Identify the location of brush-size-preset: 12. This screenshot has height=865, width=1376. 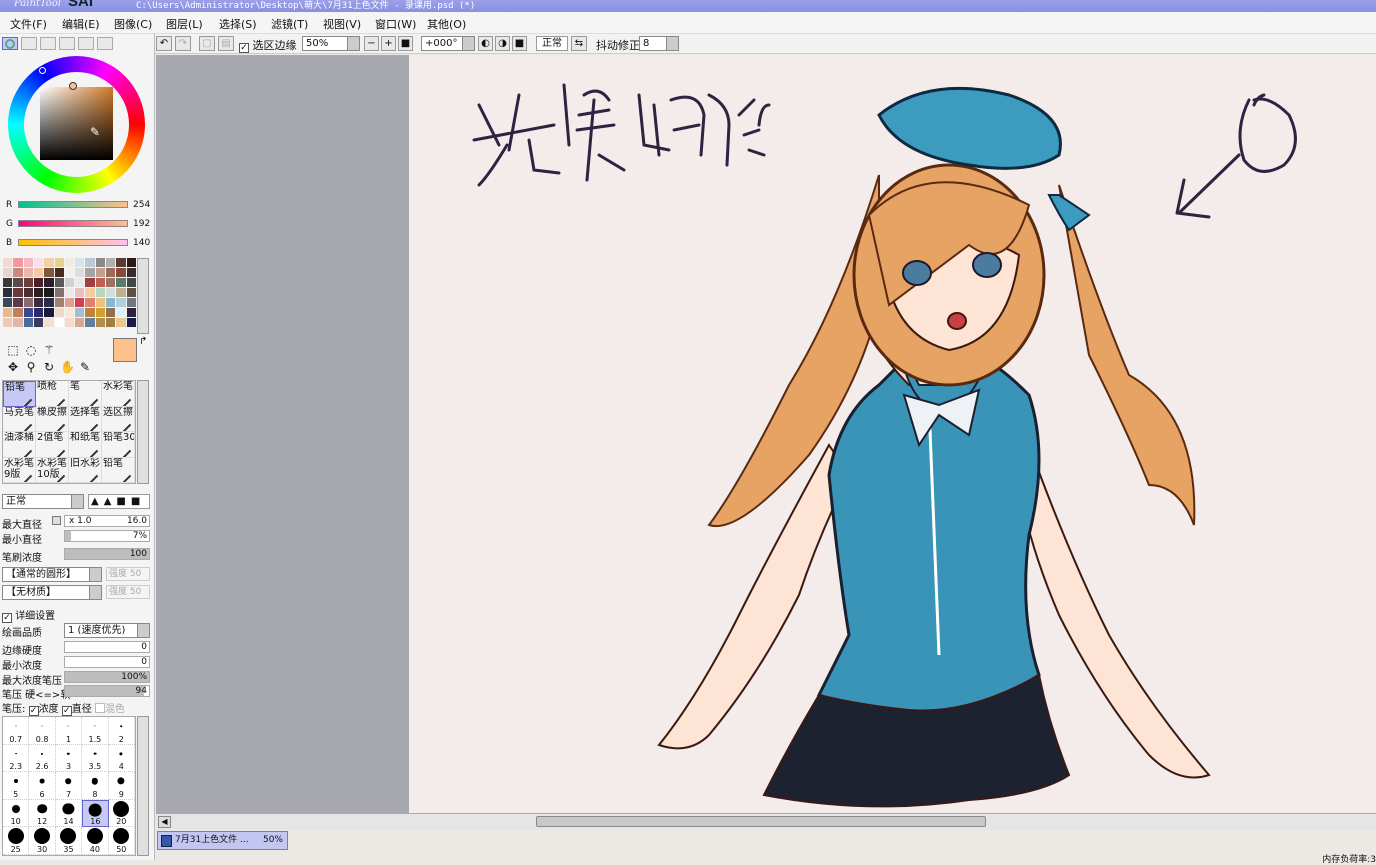
(42, 813).